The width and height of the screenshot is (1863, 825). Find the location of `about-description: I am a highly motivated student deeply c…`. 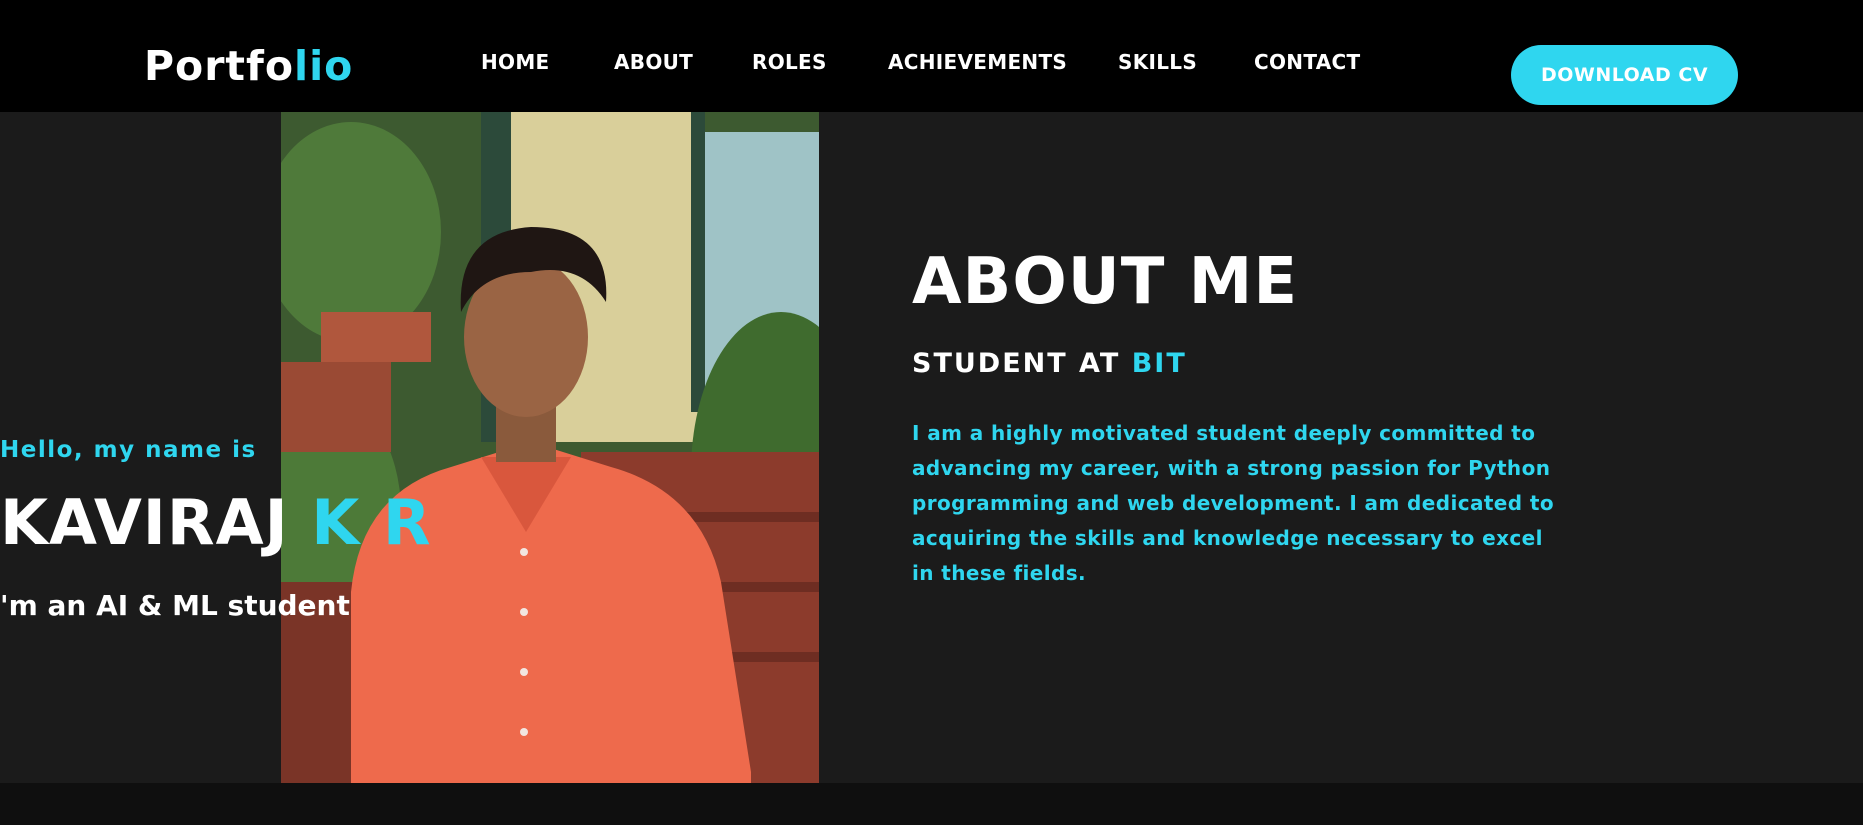

about-description: I am a highly motivated student deeply c… is located at coordinates (1233, 503).